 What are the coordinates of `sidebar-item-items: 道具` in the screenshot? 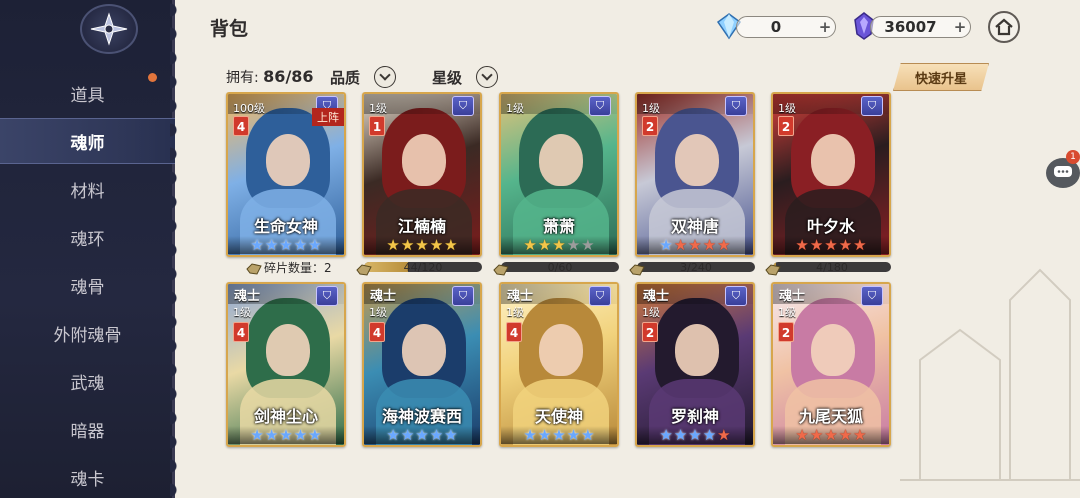 It's located at (87, 93).